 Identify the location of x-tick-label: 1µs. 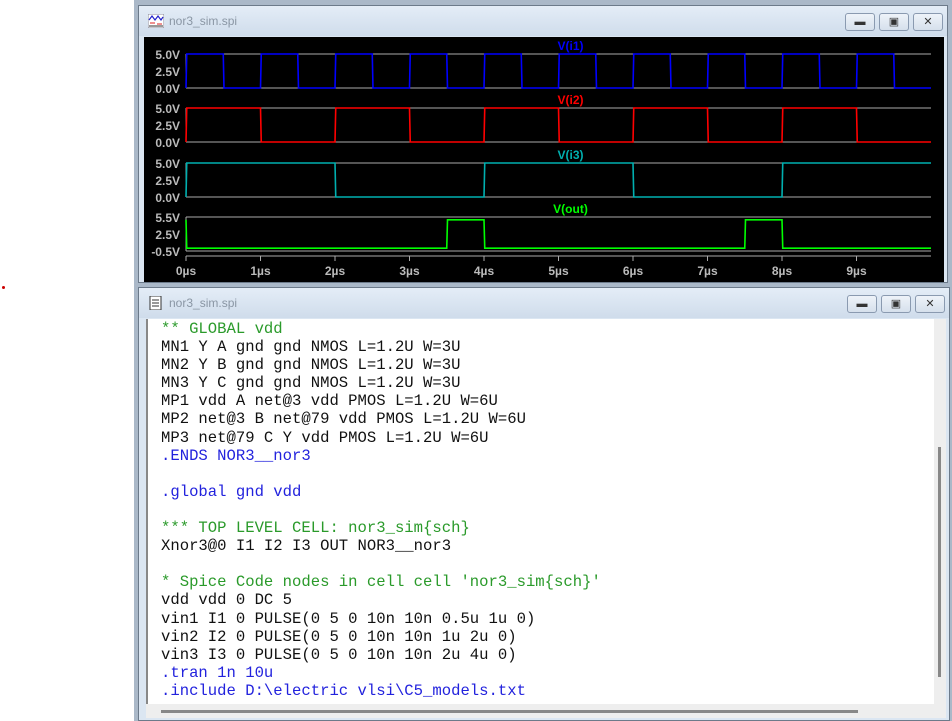
(260, 271).